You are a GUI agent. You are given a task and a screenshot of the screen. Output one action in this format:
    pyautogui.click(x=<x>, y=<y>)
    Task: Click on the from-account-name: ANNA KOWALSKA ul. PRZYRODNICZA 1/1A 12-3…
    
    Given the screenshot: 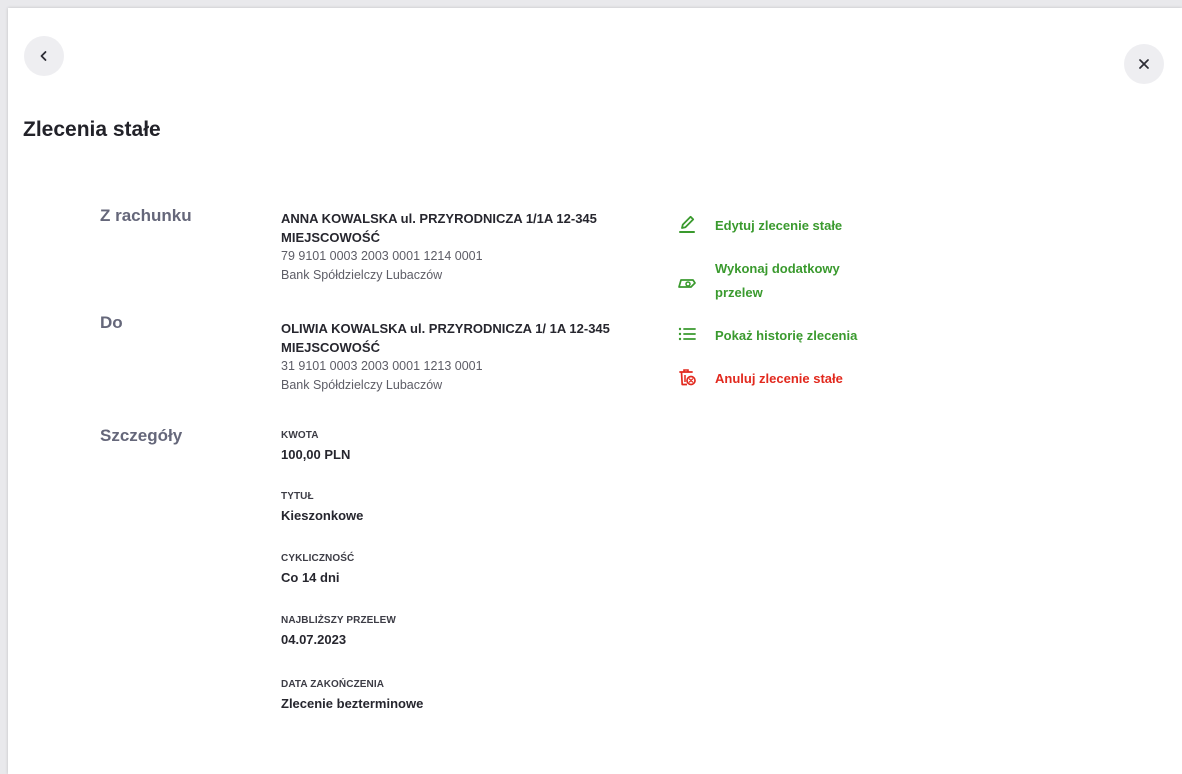 What is the action you would take?
    pyautogui.click(x=439, y=228)
    